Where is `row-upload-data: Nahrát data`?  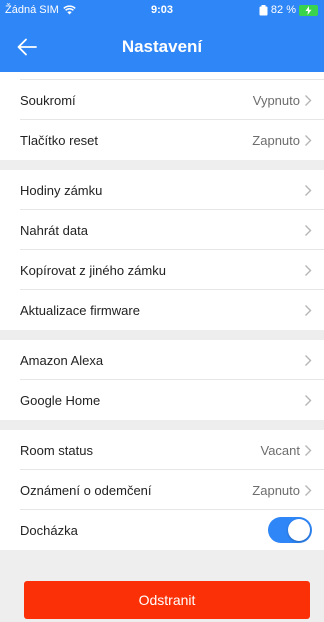
row-upload-data: Nahrát data is located at coordinates (162, 230).